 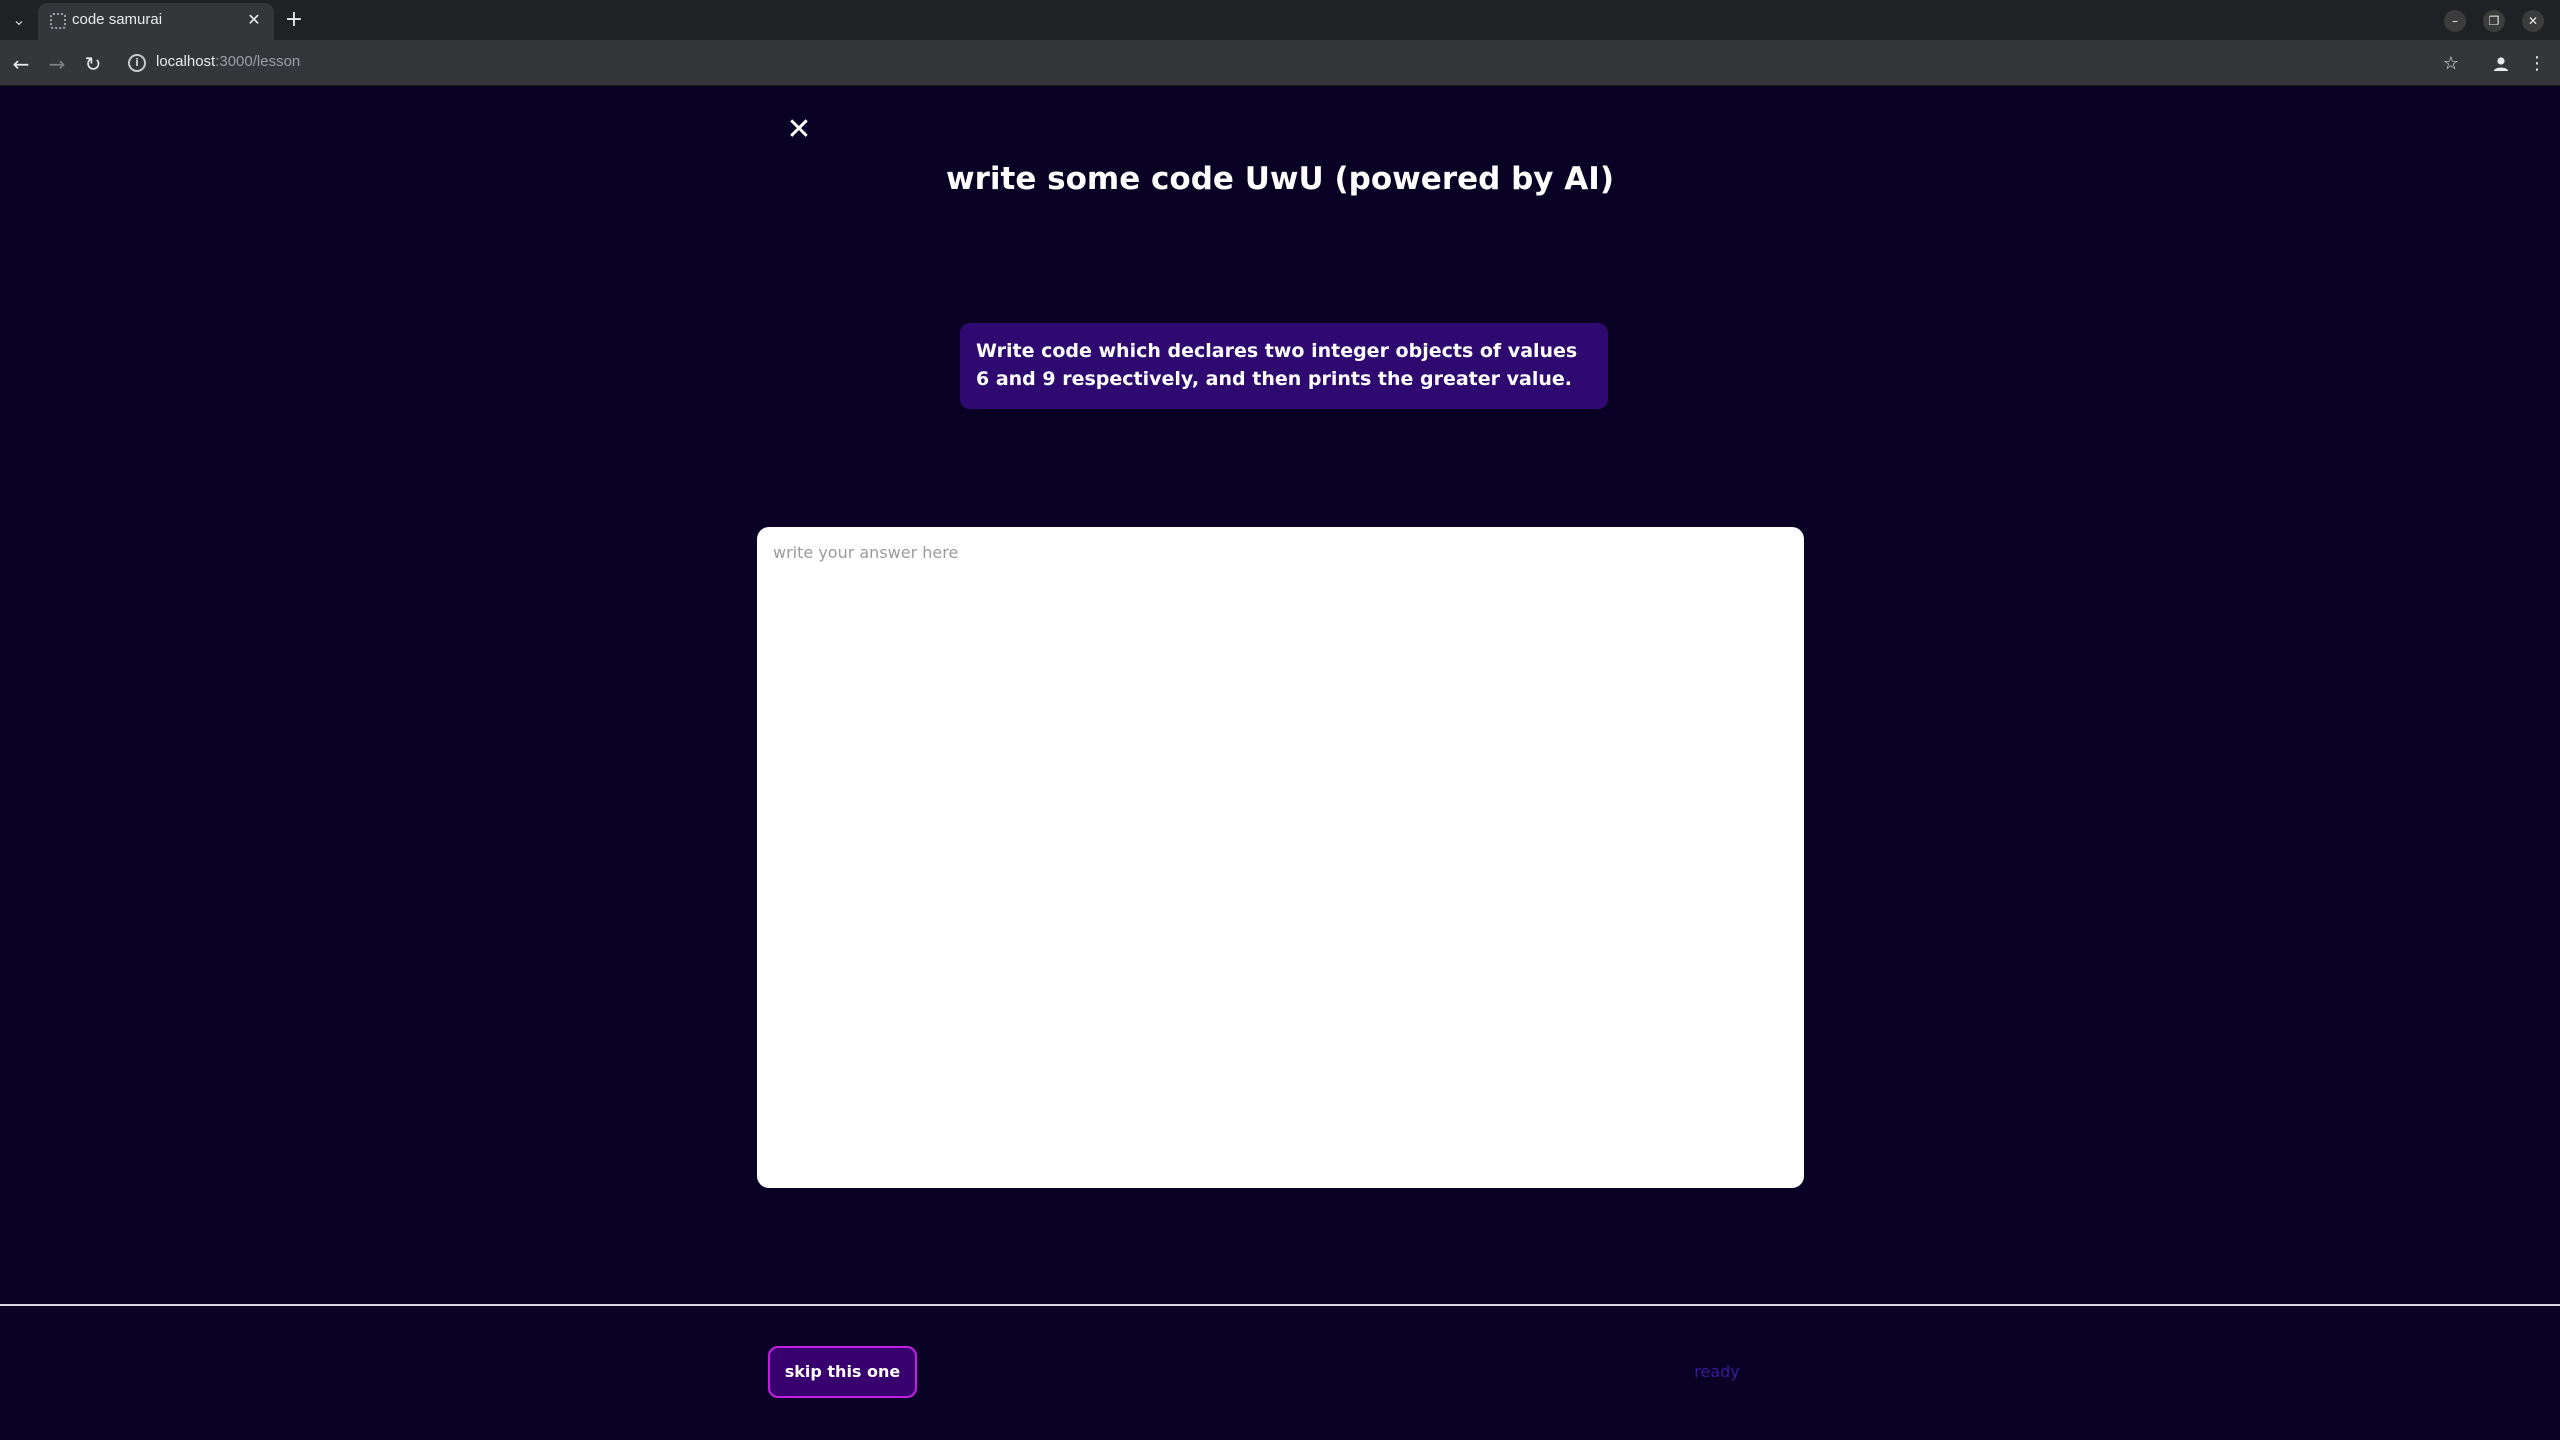 What do you see at coordinates (2537, 64) in the screenshot?
I see `menu-icon: ⋮` at bounding box center [2537, 64].